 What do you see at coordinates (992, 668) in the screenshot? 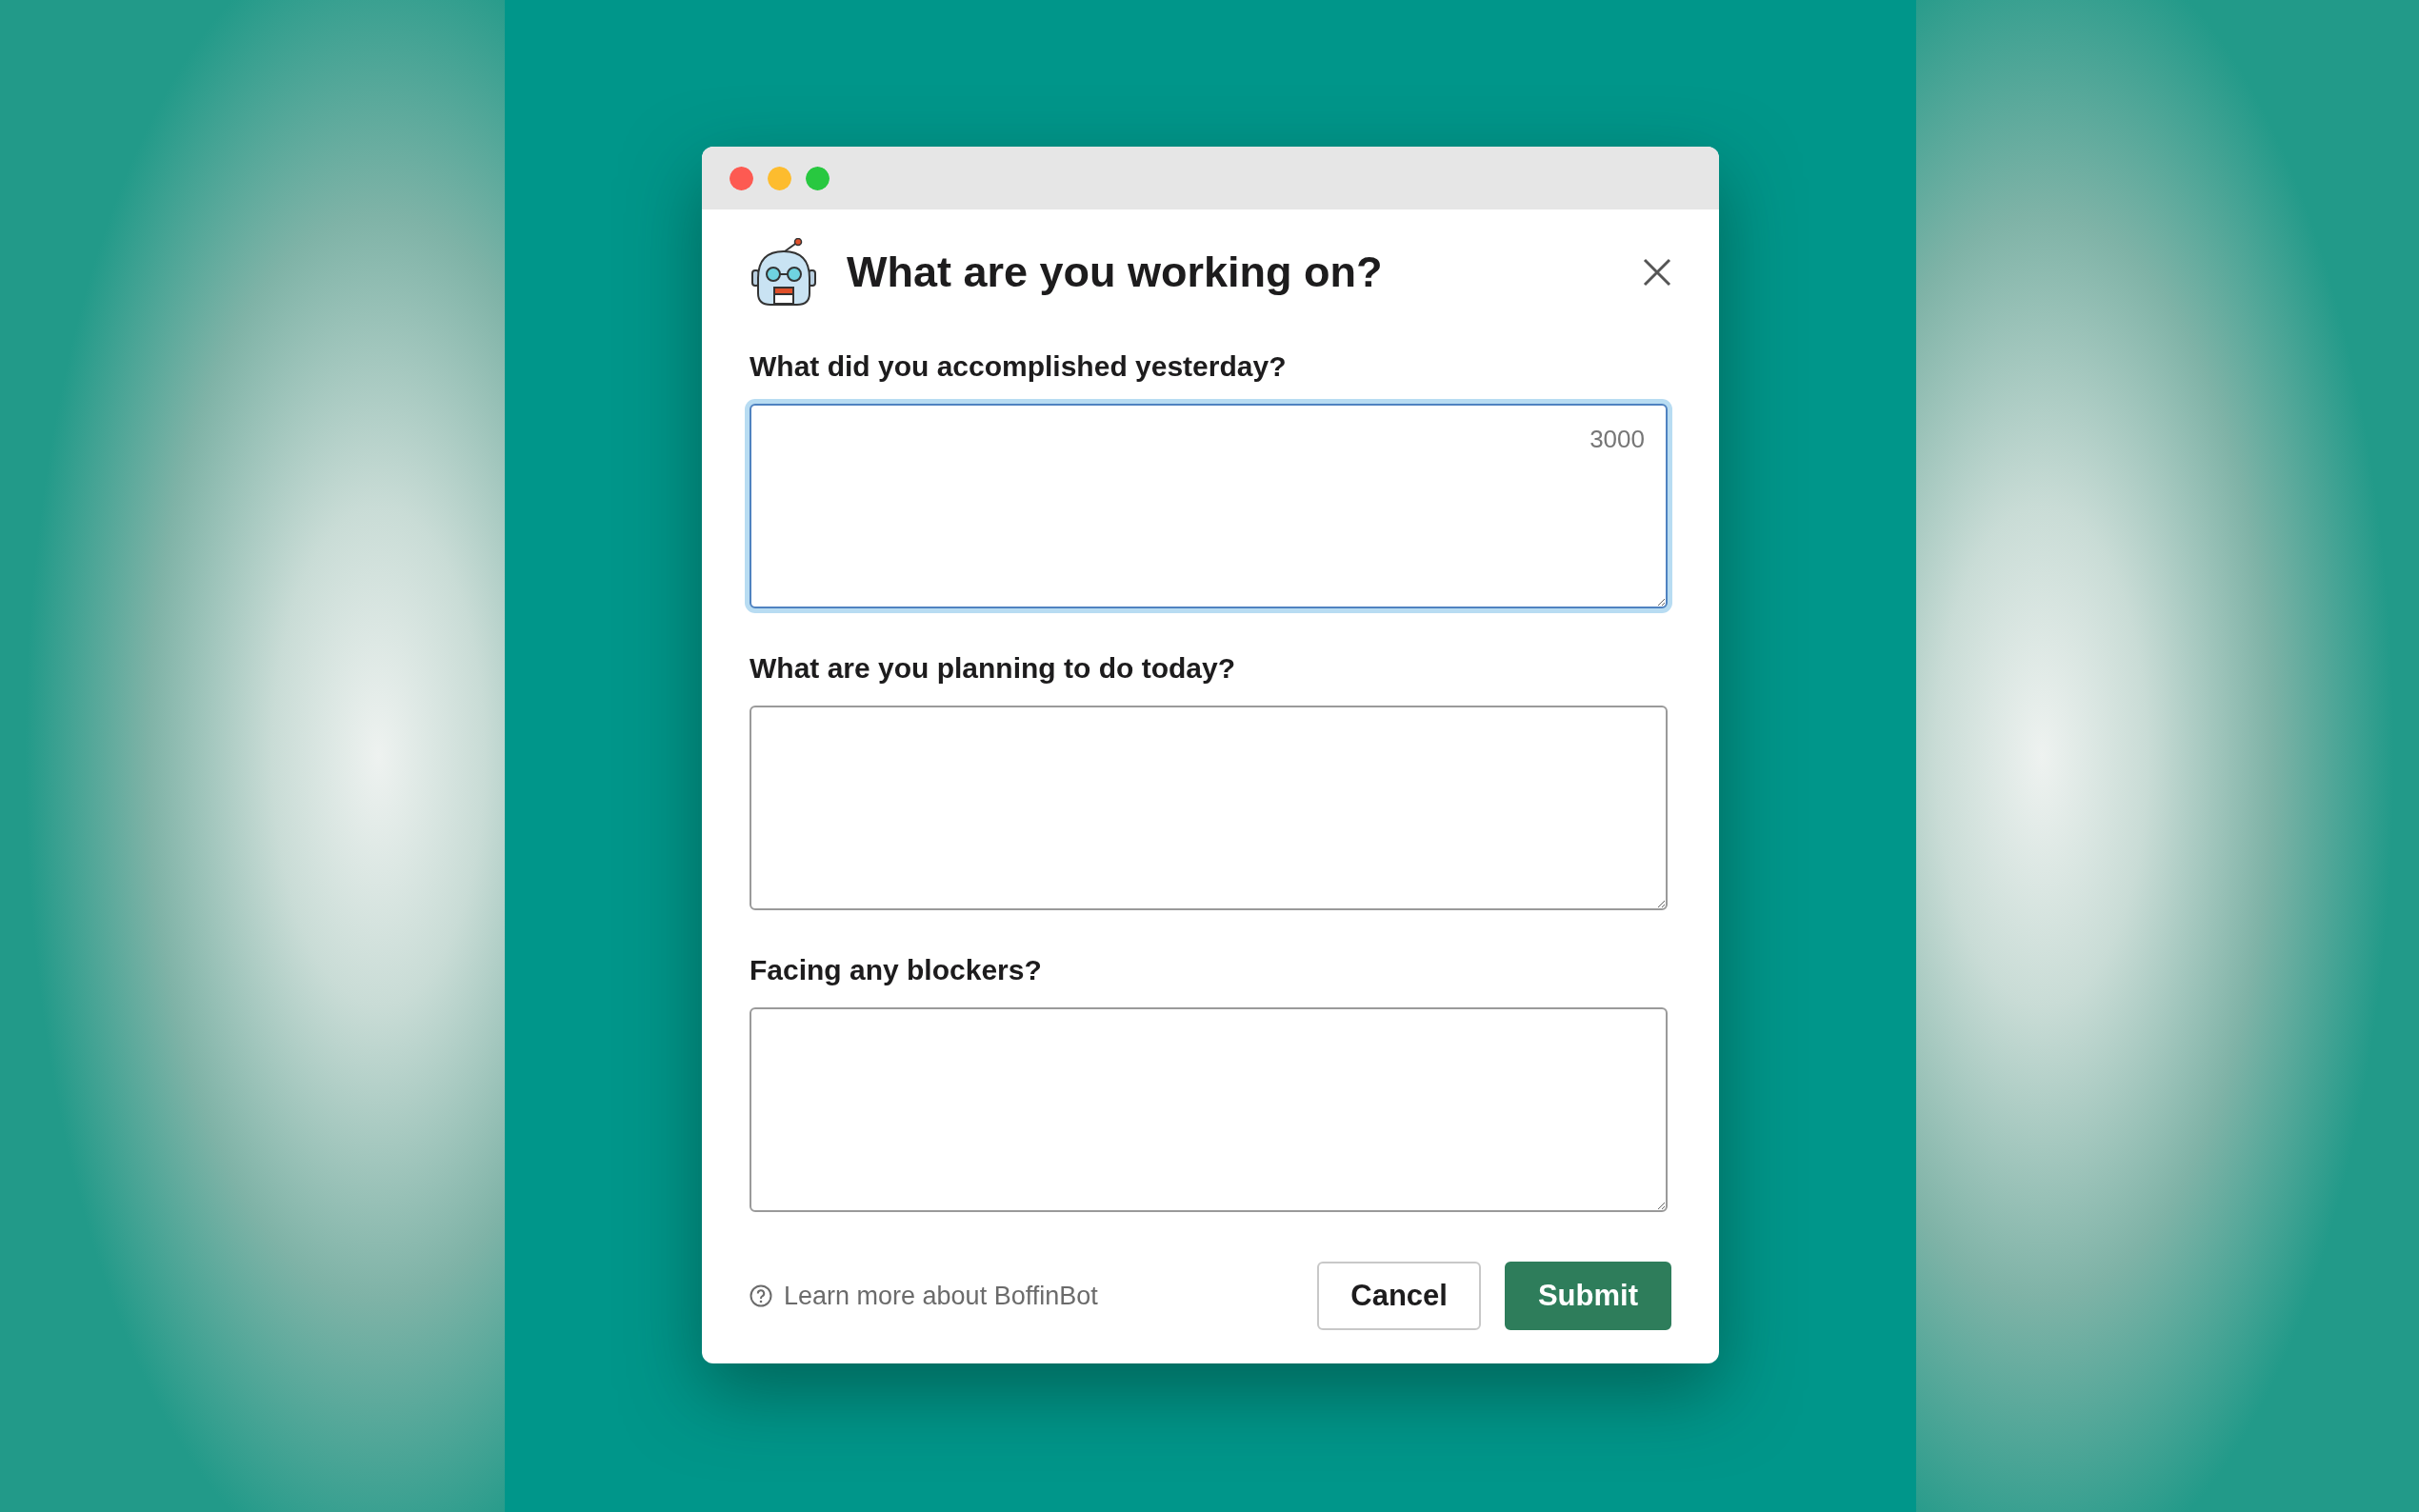
I see `field-label: What are you planning to do today?` at bounding box center [992, 668].